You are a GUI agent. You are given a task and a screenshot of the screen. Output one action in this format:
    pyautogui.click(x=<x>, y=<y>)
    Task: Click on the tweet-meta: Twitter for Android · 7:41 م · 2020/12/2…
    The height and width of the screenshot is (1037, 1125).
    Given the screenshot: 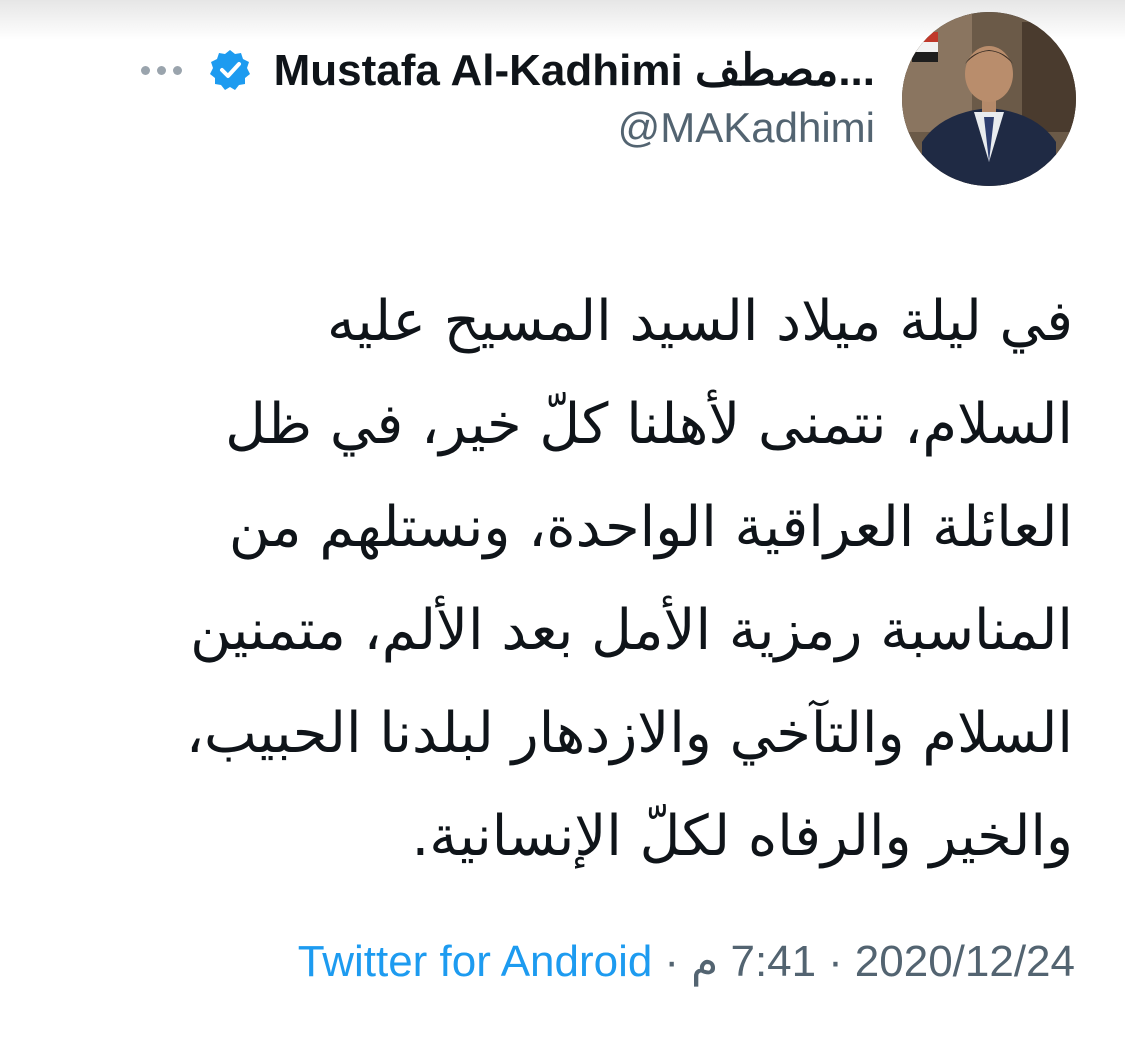 What is the action you would take?
    pyautogui.click(x=686, y=961)
    